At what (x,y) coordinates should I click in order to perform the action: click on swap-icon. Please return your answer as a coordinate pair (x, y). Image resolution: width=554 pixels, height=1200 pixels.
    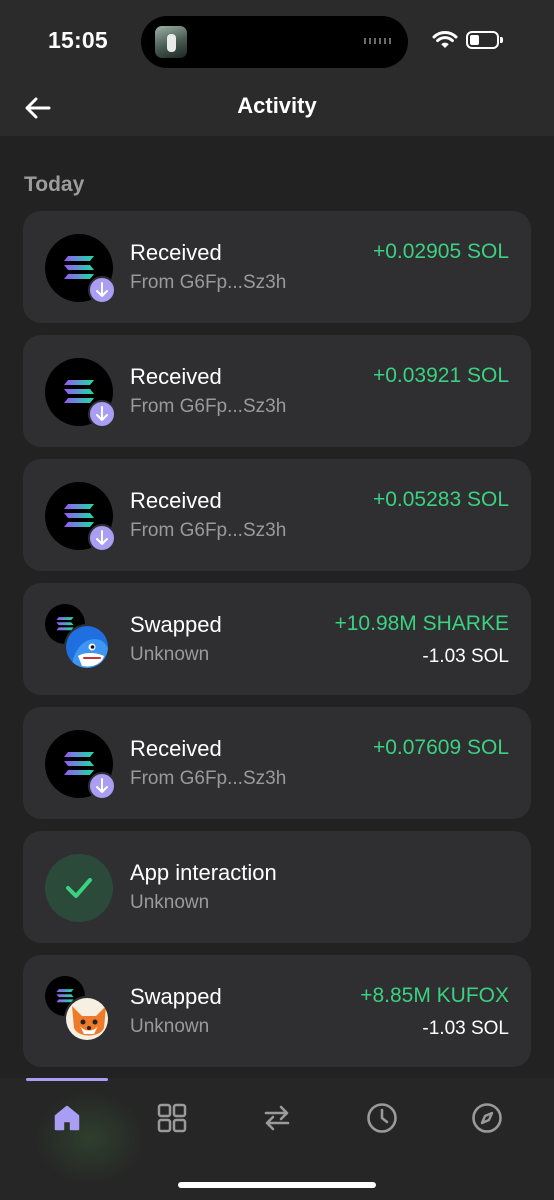
    Looking at the image, I should click on (277, 1118).